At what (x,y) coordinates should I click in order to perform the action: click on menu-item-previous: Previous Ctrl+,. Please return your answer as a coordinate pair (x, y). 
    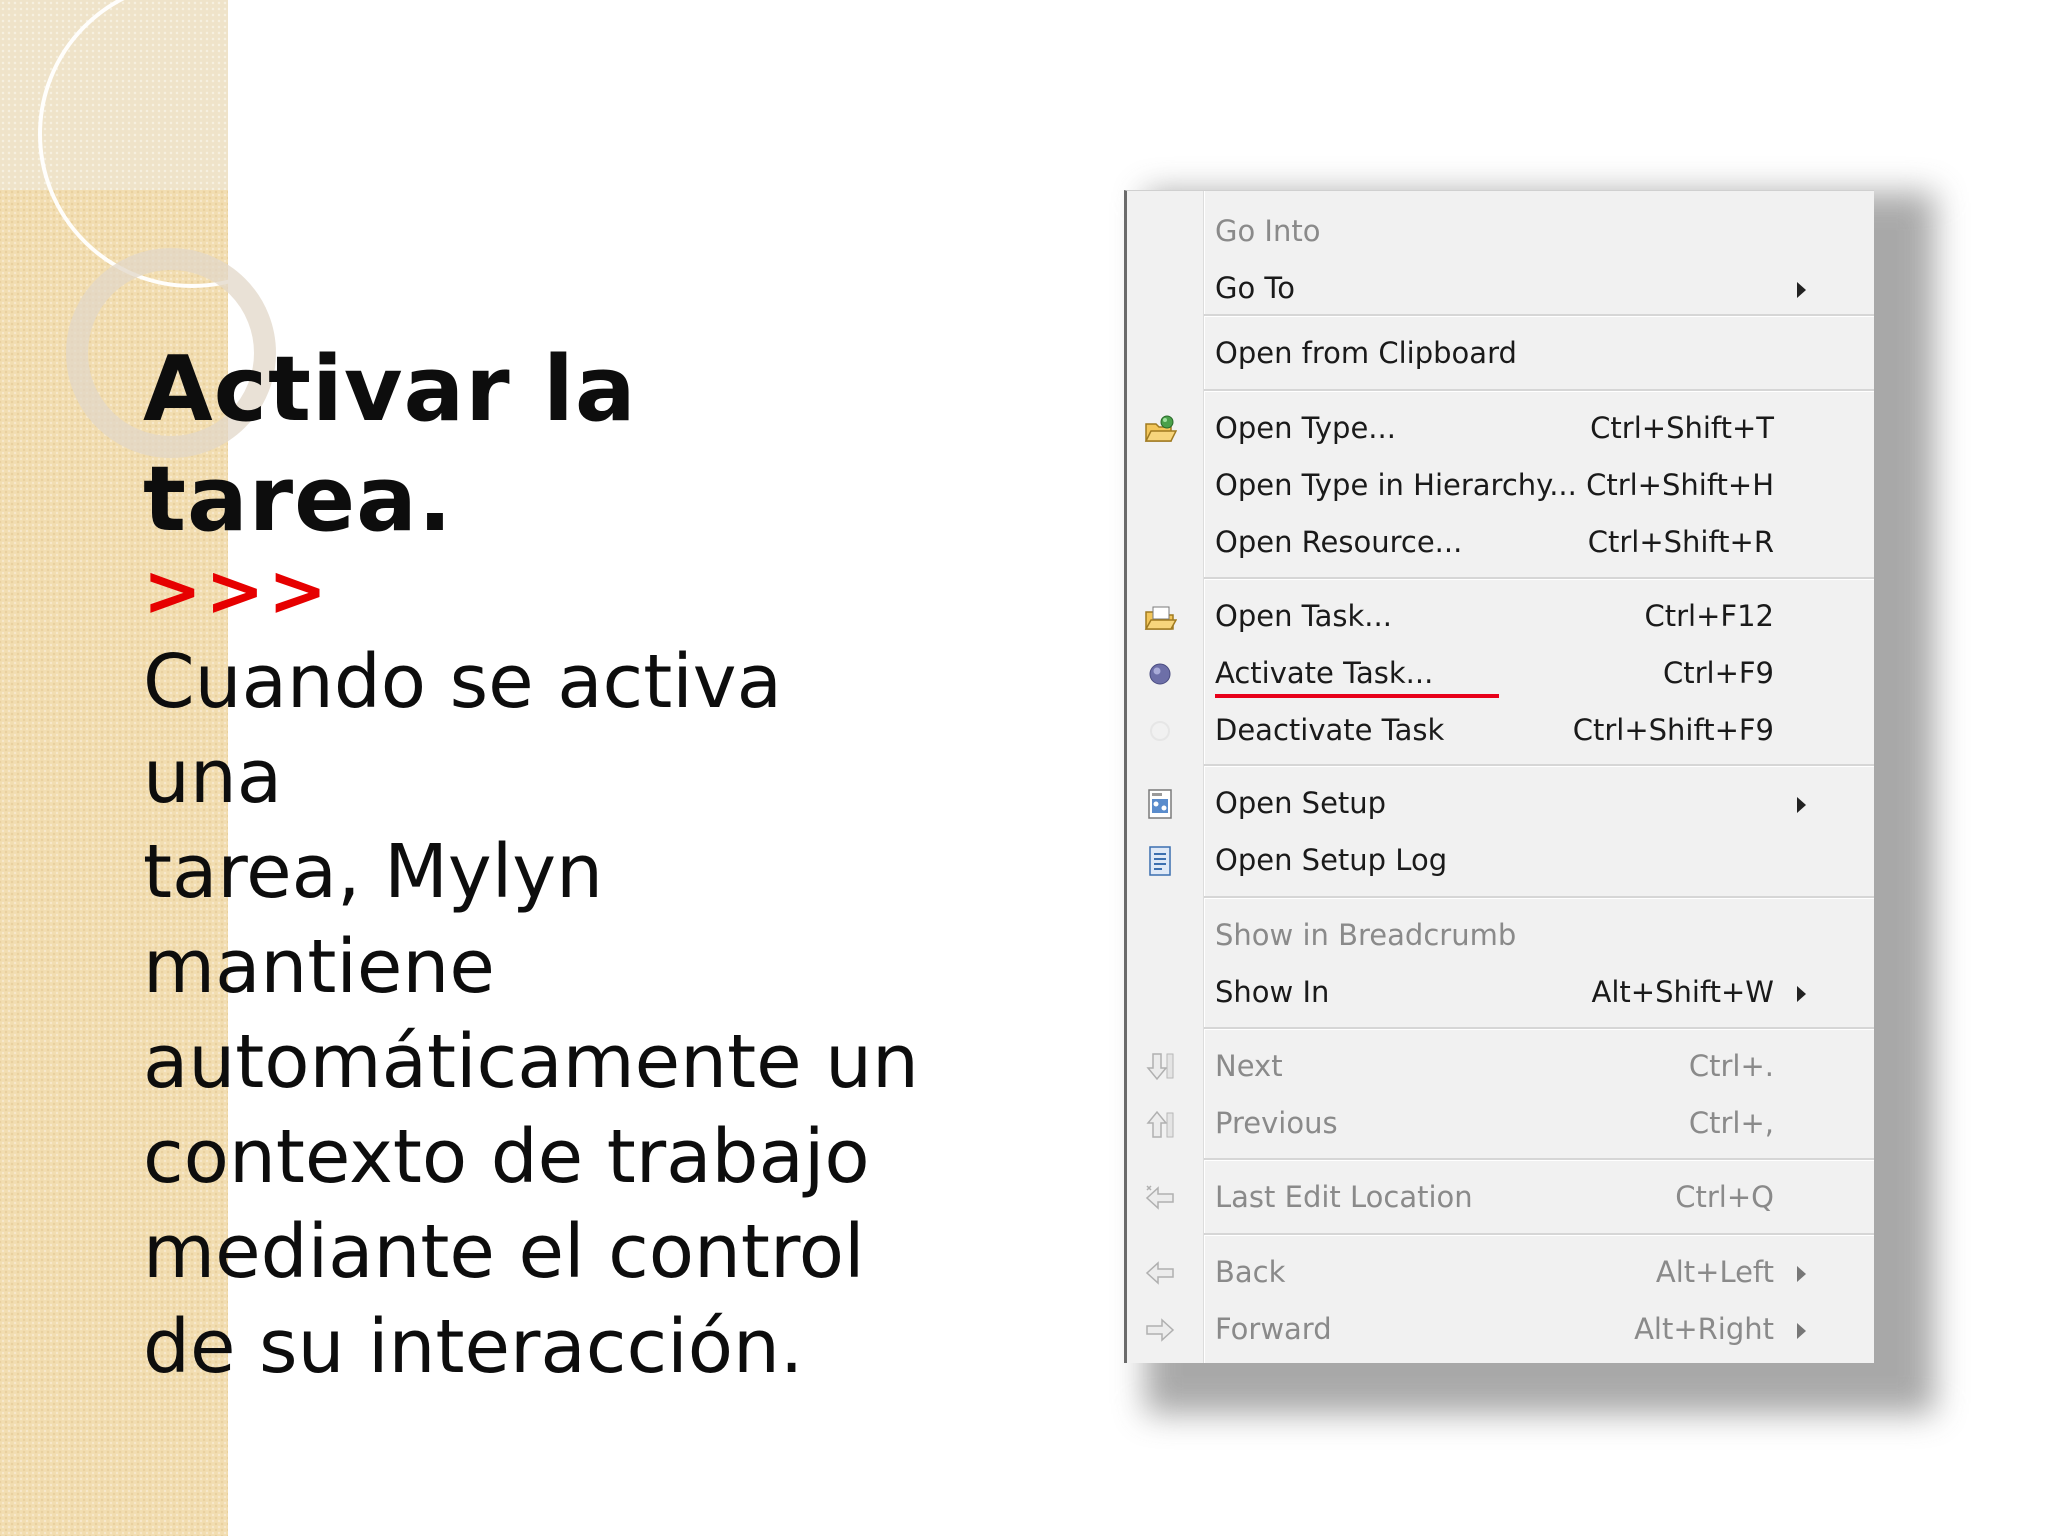
    Looking at the image, I should click on (1500, 1123).